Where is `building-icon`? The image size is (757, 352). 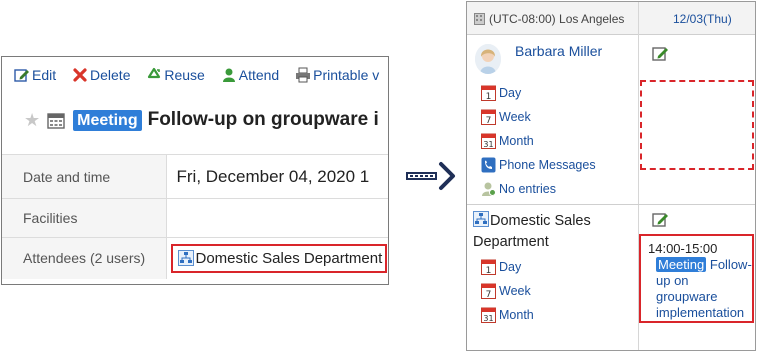 building-icon is located at coordinates (479, 19).